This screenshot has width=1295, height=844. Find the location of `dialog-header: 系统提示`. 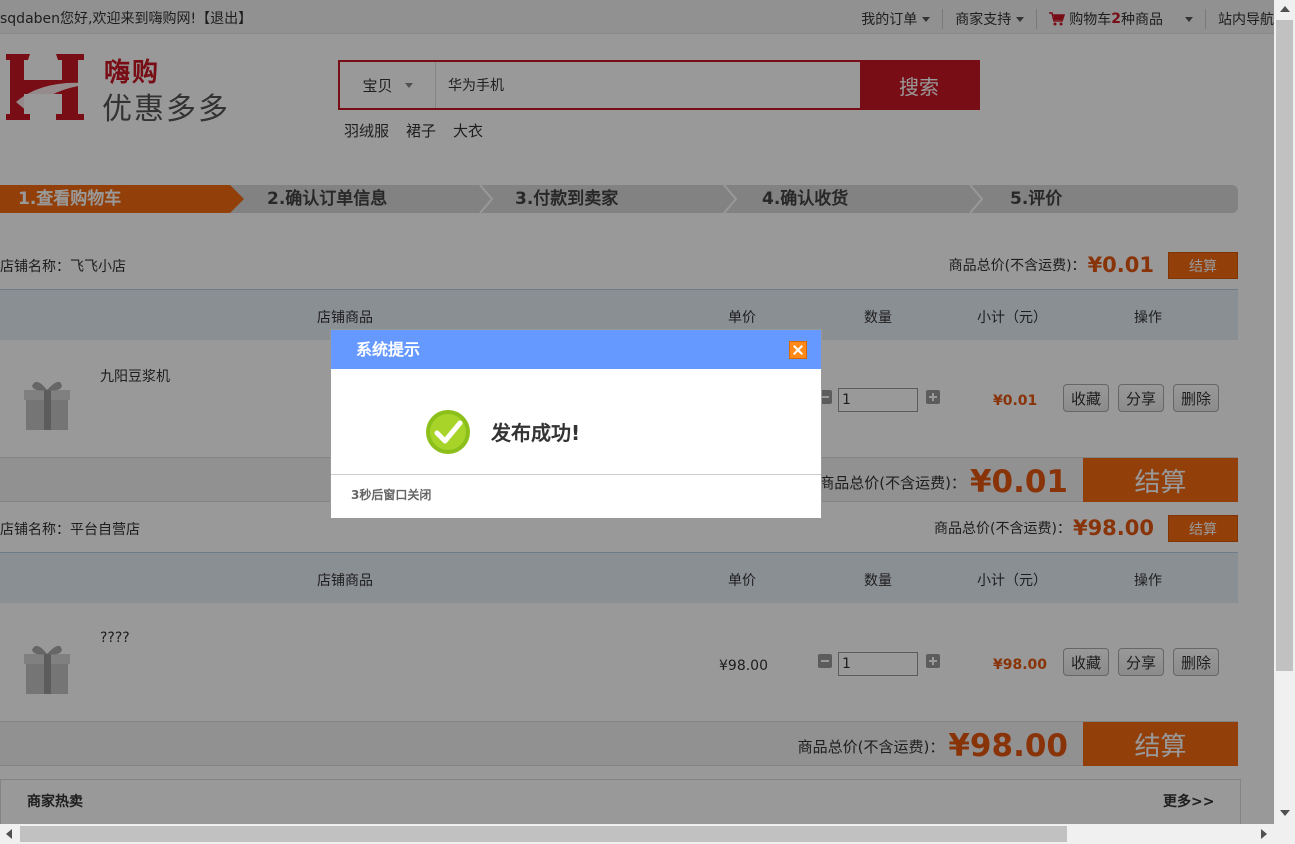

dialog-header: 系统提示 is located at coordinates (576, 349).